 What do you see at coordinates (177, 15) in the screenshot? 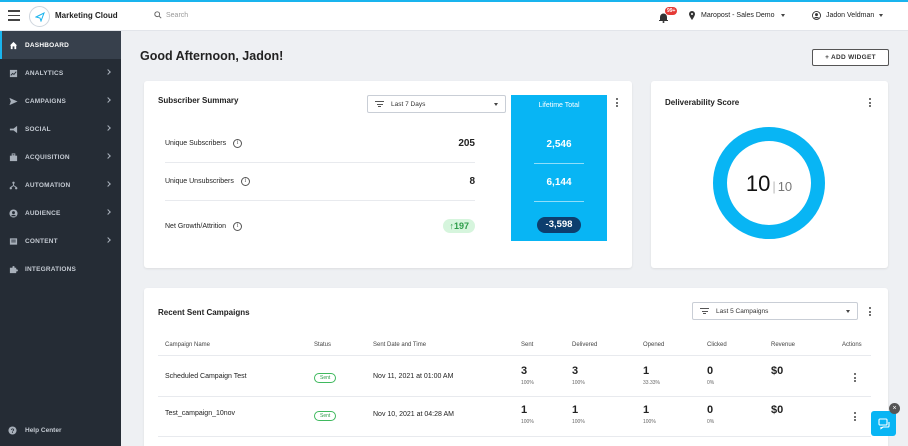
I see `search-input: Search` at bounding box center [177, 15].